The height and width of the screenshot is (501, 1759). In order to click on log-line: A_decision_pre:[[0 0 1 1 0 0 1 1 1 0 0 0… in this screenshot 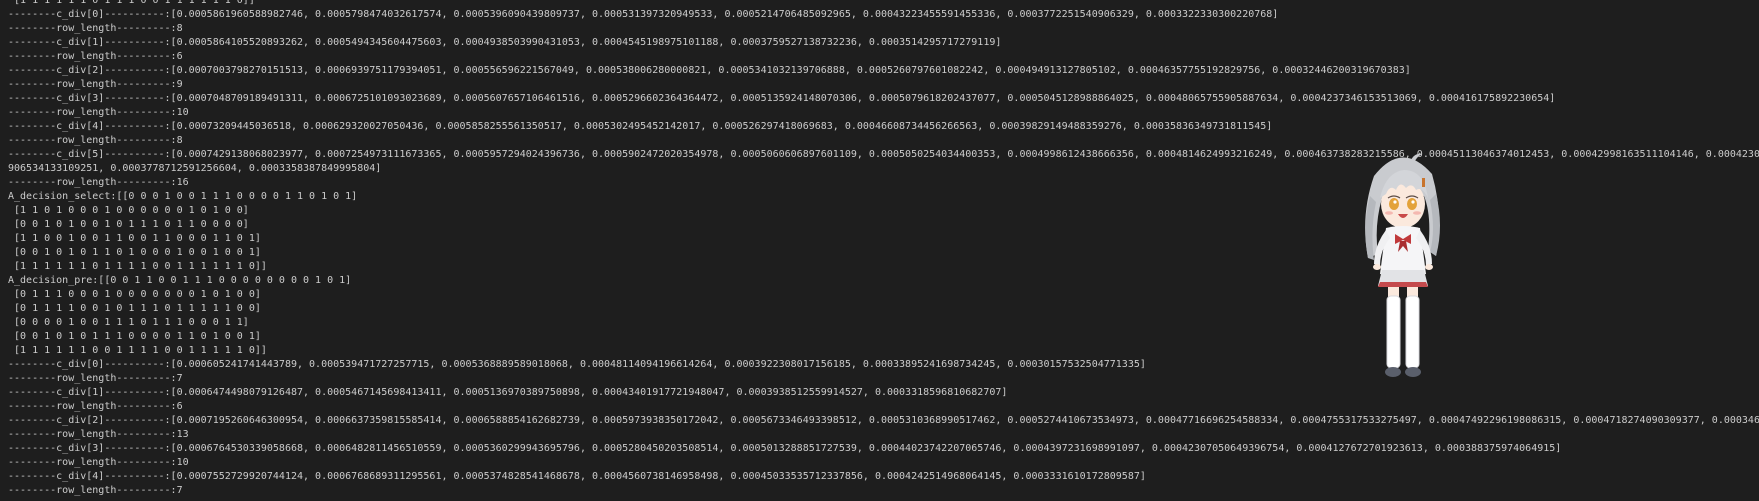, I will do `click(180, 280)`.